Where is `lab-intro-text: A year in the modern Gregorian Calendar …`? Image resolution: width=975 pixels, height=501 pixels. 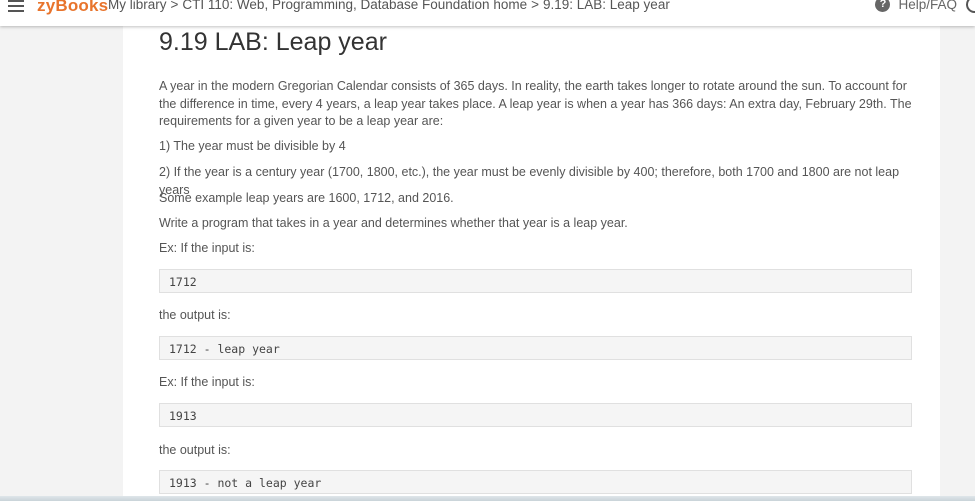
lab-intro-text: A year in the modern Gregorian Calendar … is located at coordinates (535, 103).